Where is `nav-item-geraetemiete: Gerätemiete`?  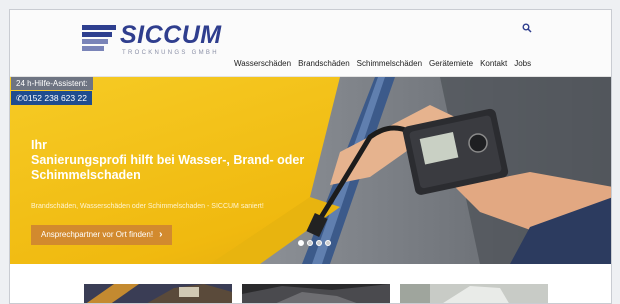
nav-item-geraetemiete: Gerätemiete is located at coordinates (451, 63).